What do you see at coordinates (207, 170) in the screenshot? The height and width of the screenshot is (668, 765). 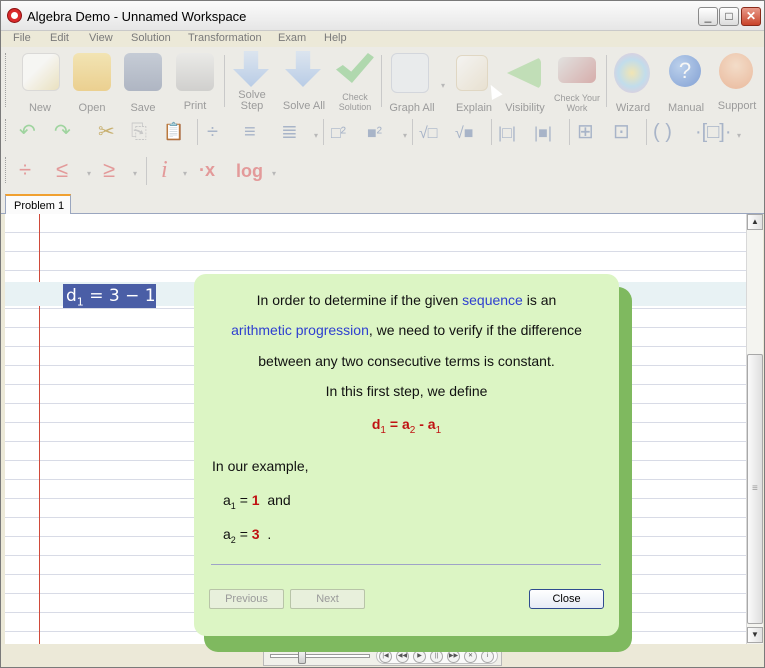 I see `subscript-icon: ·x` at bounding box center [207, 170].